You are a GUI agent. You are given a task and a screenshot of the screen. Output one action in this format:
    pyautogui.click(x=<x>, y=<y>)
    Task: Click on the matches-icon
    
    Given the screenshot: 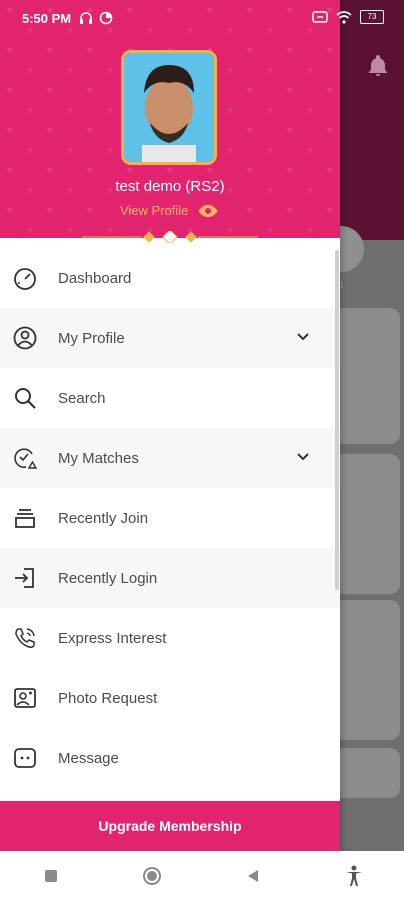 What is the action you would take?
    pyautogui.click(x=26, y=458)
    